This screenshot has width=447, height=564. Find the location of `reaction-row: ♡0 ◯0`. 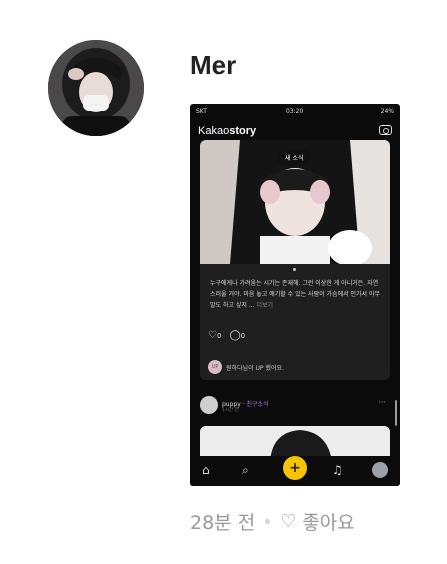

reaction-row: ♡0 ◯0 is located at coordinates (226, 335).